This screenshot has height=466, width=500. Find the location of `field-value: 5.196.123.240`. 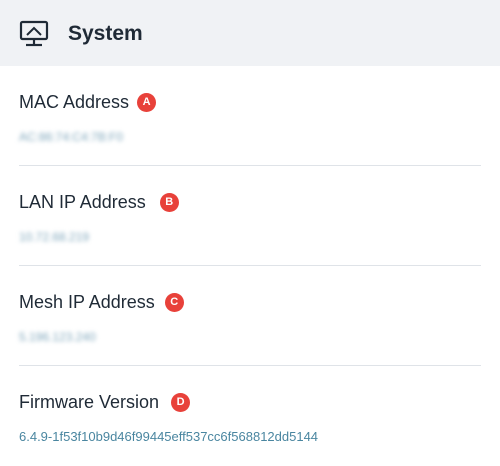

field-value: 5.196.123.240 is located at coordinates (57, 337).